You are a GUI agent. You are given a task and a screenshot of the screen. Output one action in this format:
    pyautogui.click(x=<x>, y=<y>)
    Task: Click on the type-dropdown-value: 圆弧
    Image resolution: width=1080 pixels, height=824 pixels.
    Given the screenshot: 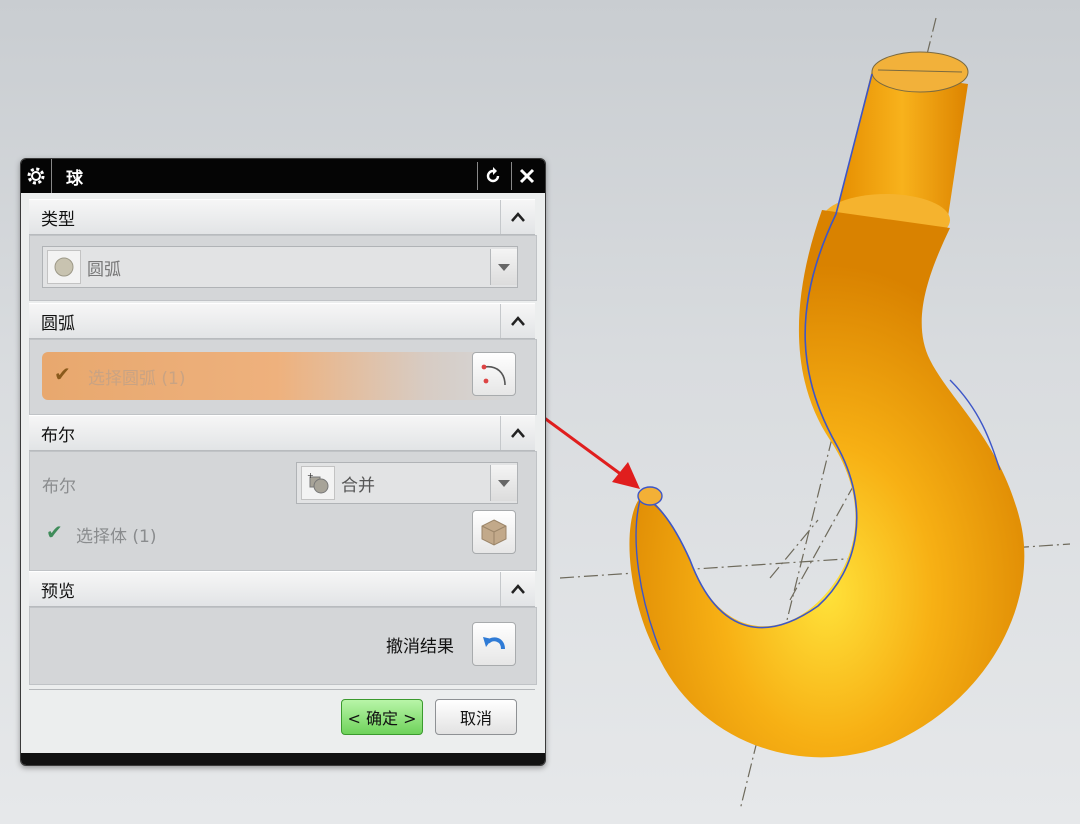 What is the action you would take?
    pyautogui.click(x=104, y=269)
    